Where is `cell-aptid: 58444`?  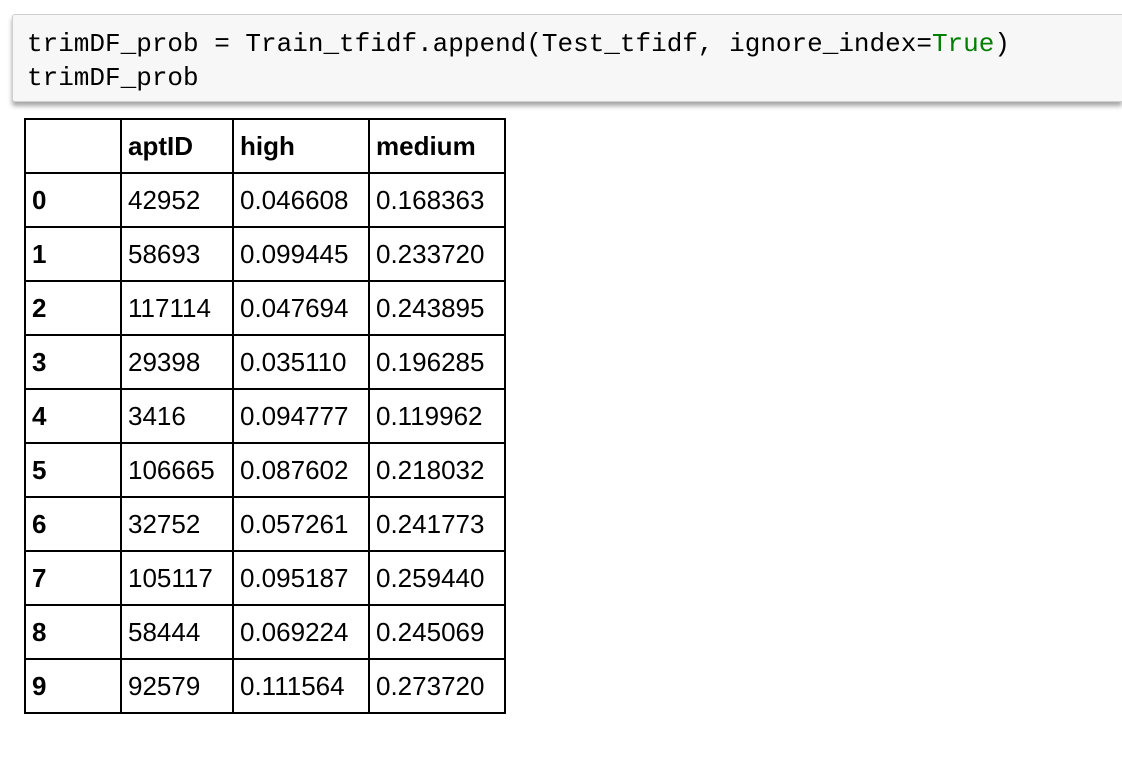 cell-aptid: 58444 is located at coordinates (177, 632).